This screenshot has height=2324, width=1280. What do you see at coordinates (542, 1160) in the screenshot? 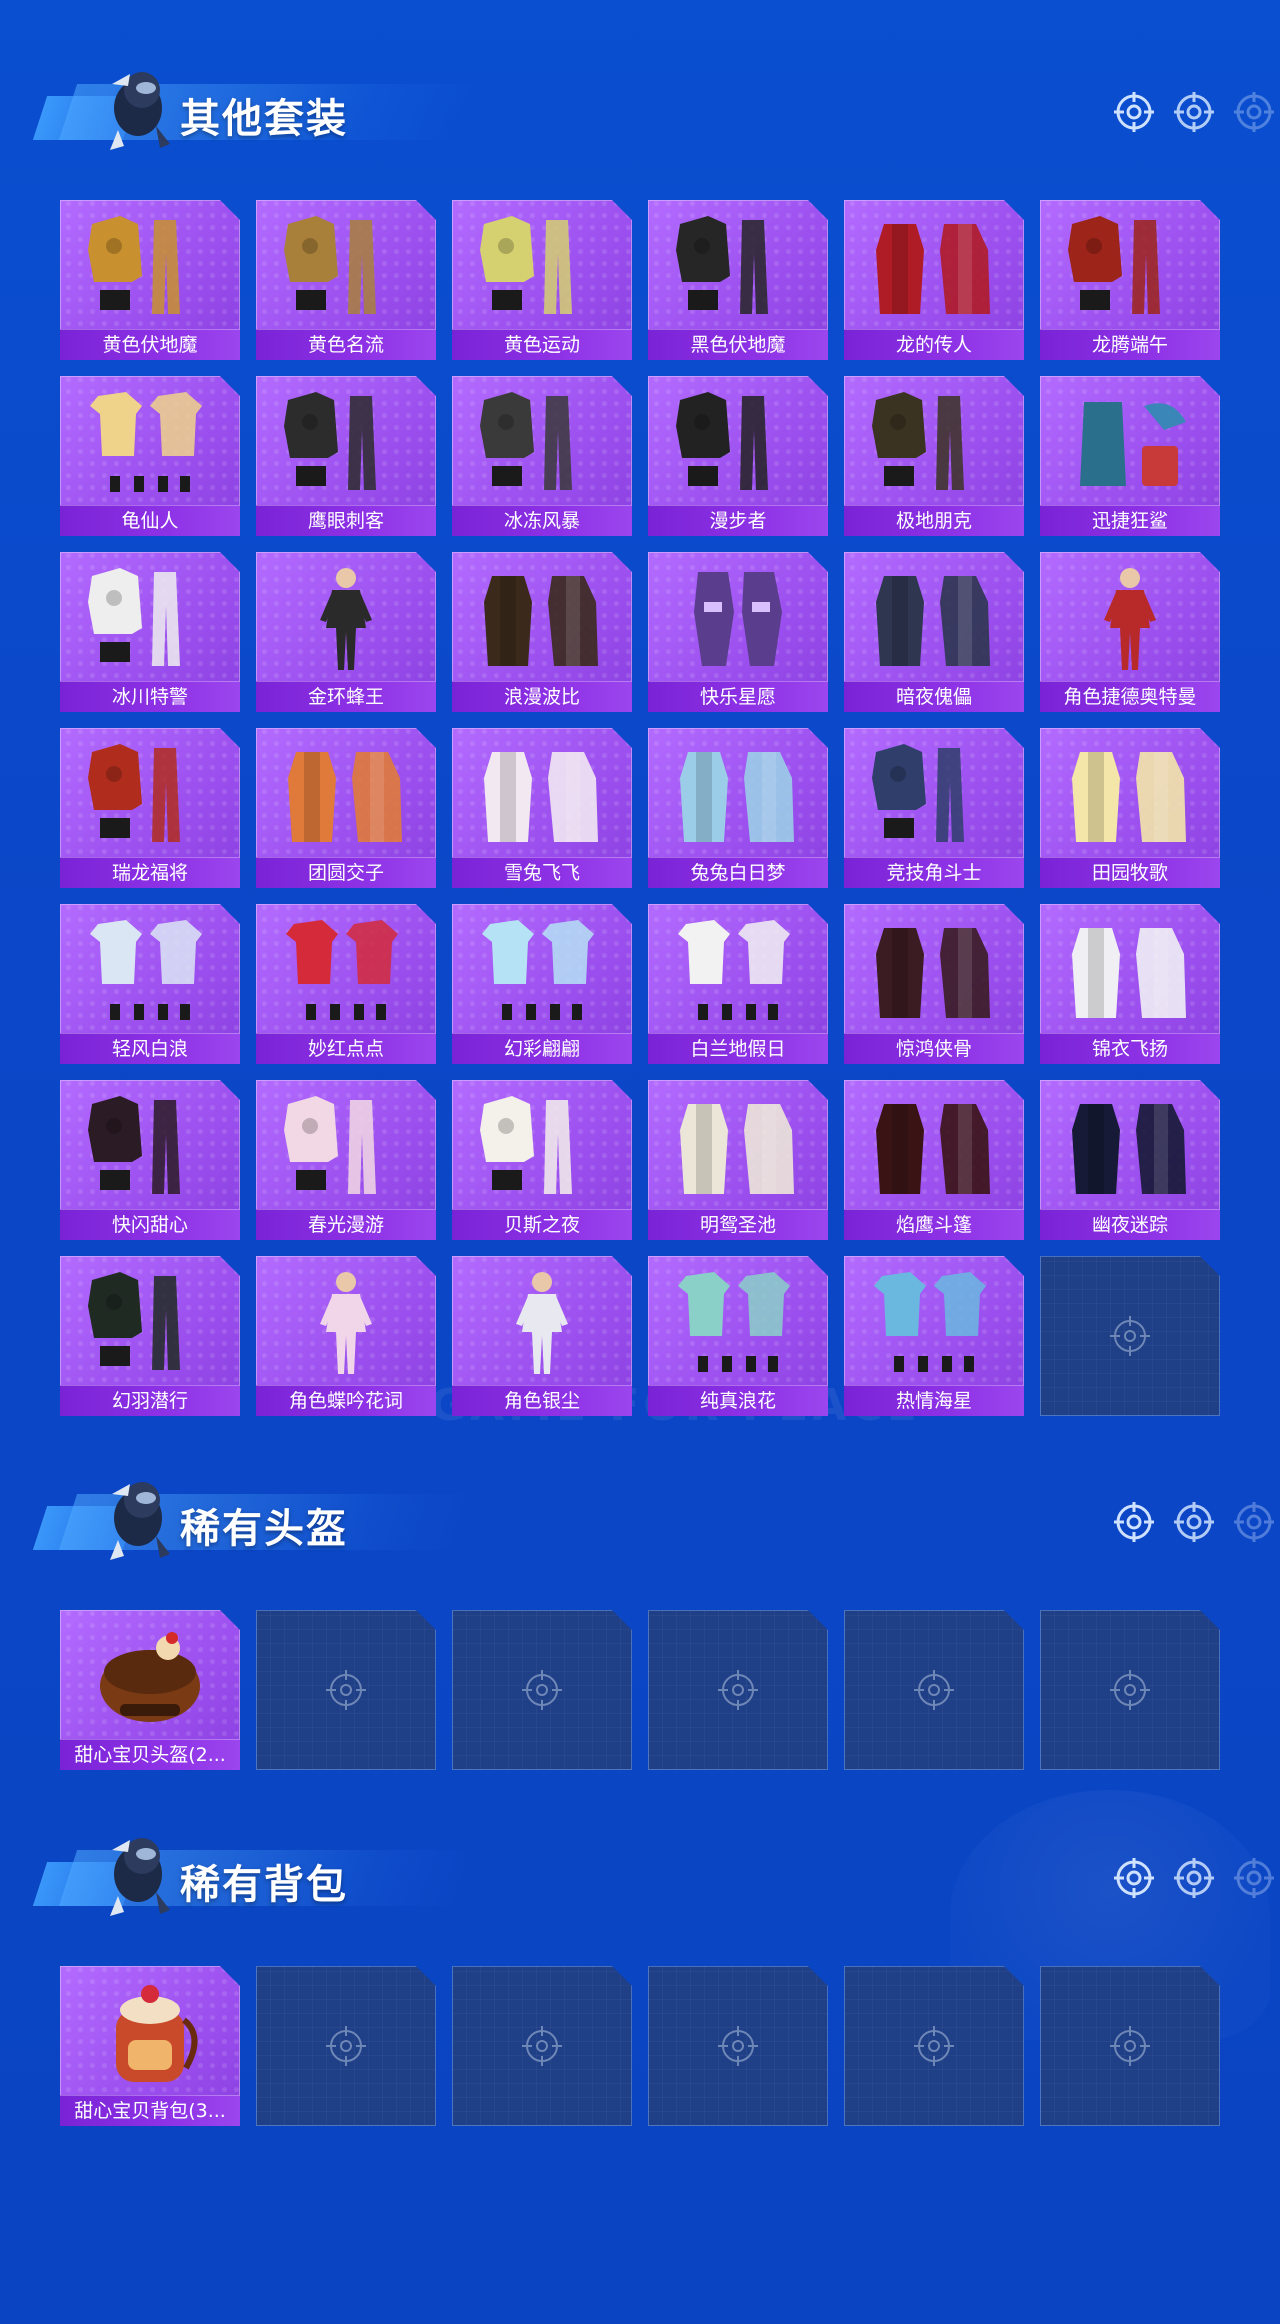
I see `item-card: 贝斯之夜` at bounding box center [542, 1160].